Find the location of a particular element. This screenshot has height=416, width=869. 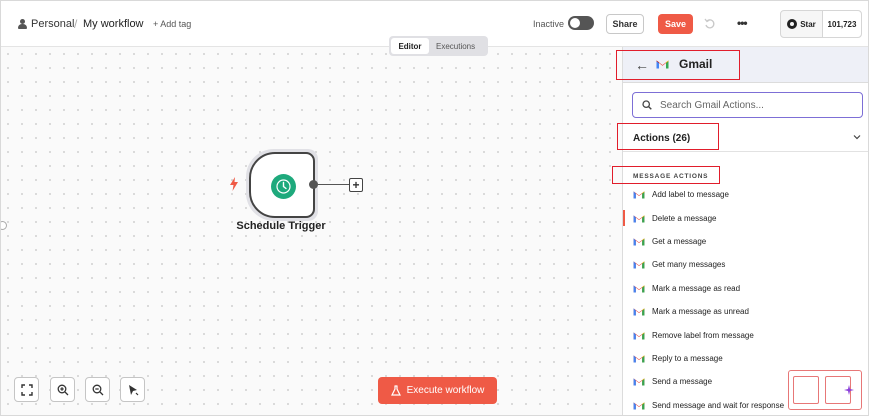

github-star-label: Star is located at coordinates (808, 24).